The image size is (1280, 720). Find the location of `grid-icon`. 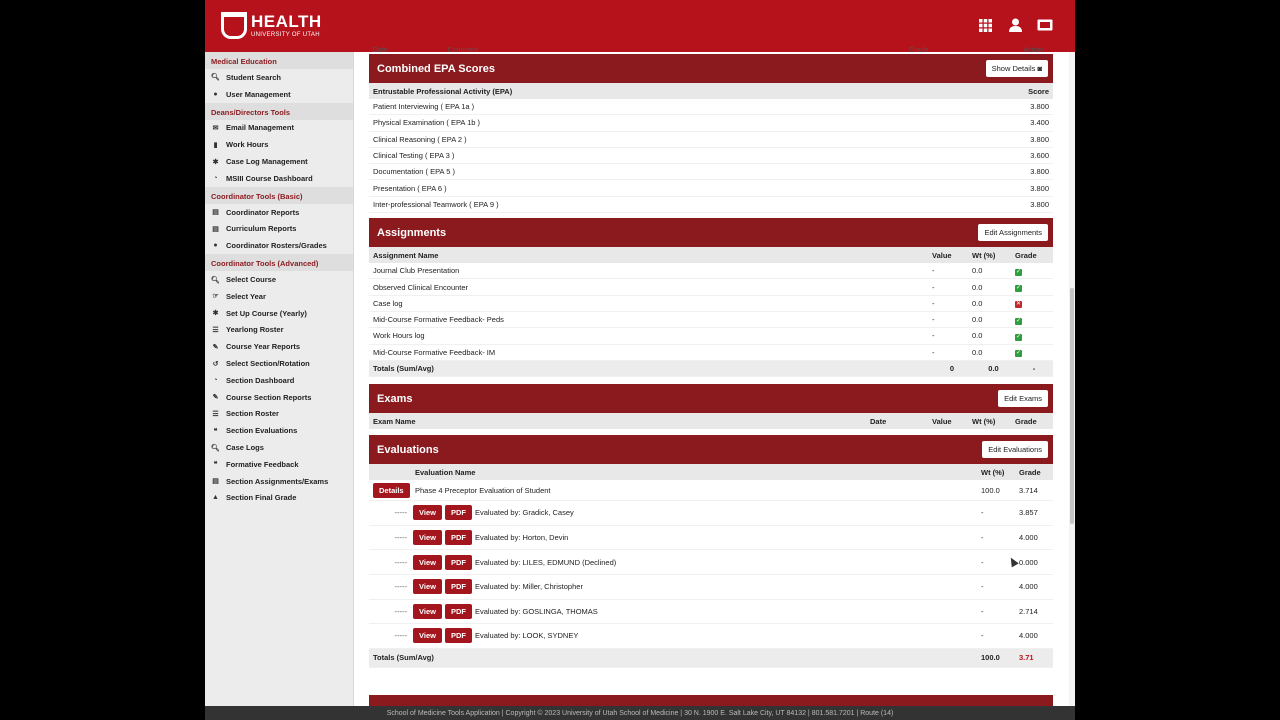

grid-icon is located at coordinates (985, 25).